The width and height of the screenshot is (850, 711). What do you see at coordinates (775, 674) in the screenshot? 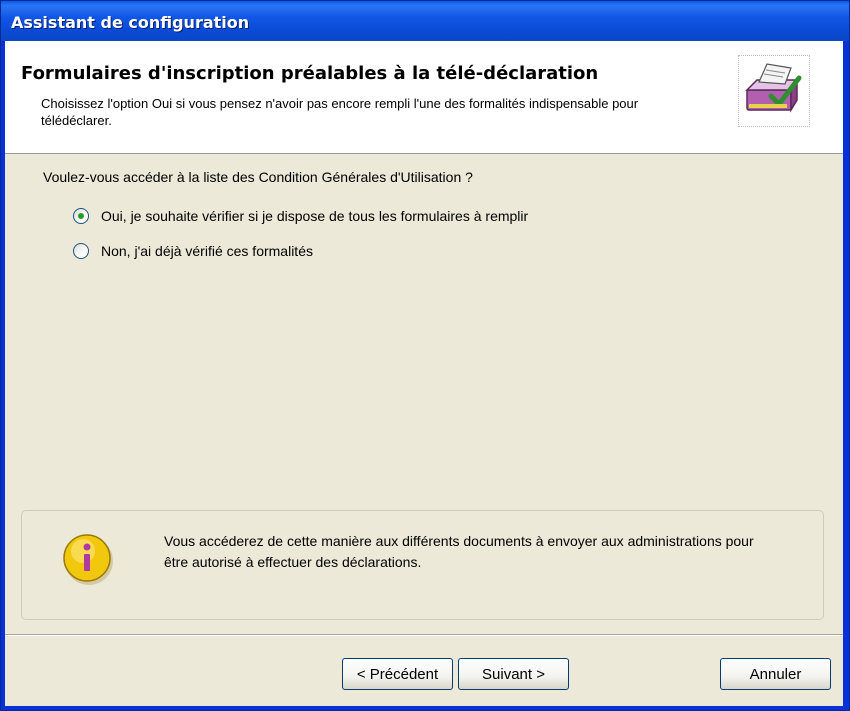
I see `cancel-button: Annuler` at bounding box center [775, 674].